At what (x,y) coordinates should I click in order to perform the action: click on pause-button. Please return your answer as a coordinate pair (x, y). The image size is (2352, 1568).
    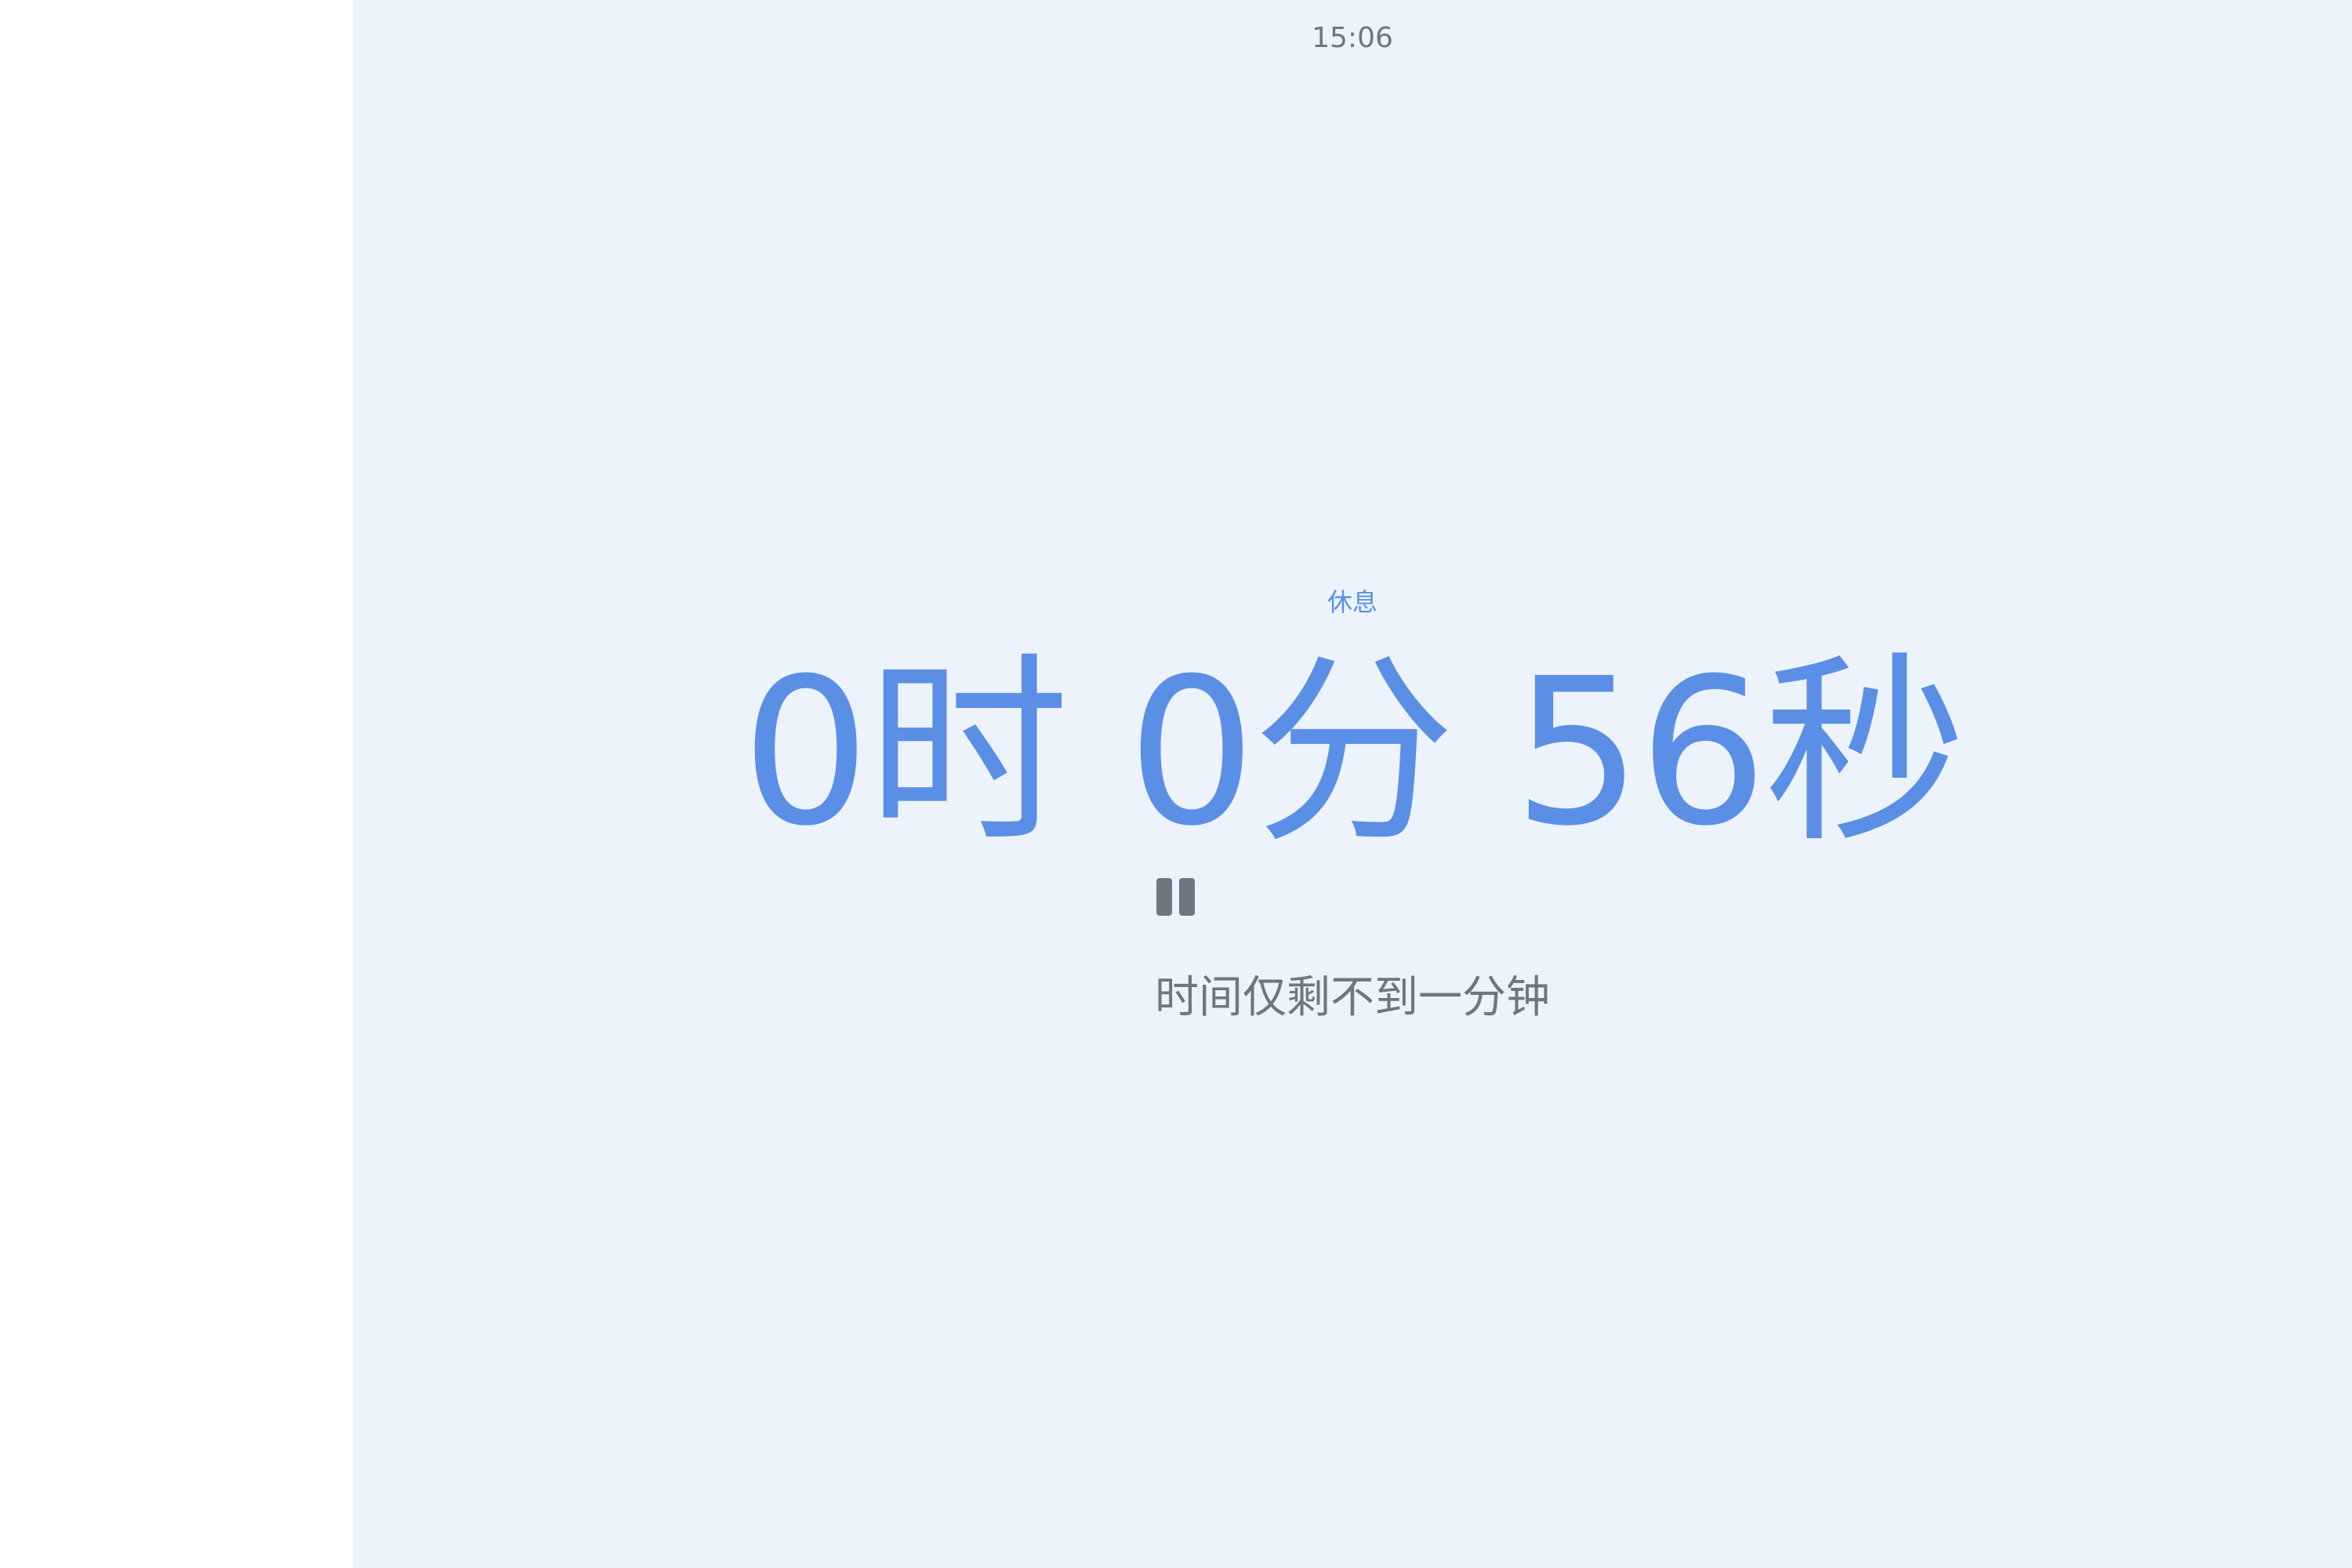
    Looking at the image, I should click on (1176, 898).